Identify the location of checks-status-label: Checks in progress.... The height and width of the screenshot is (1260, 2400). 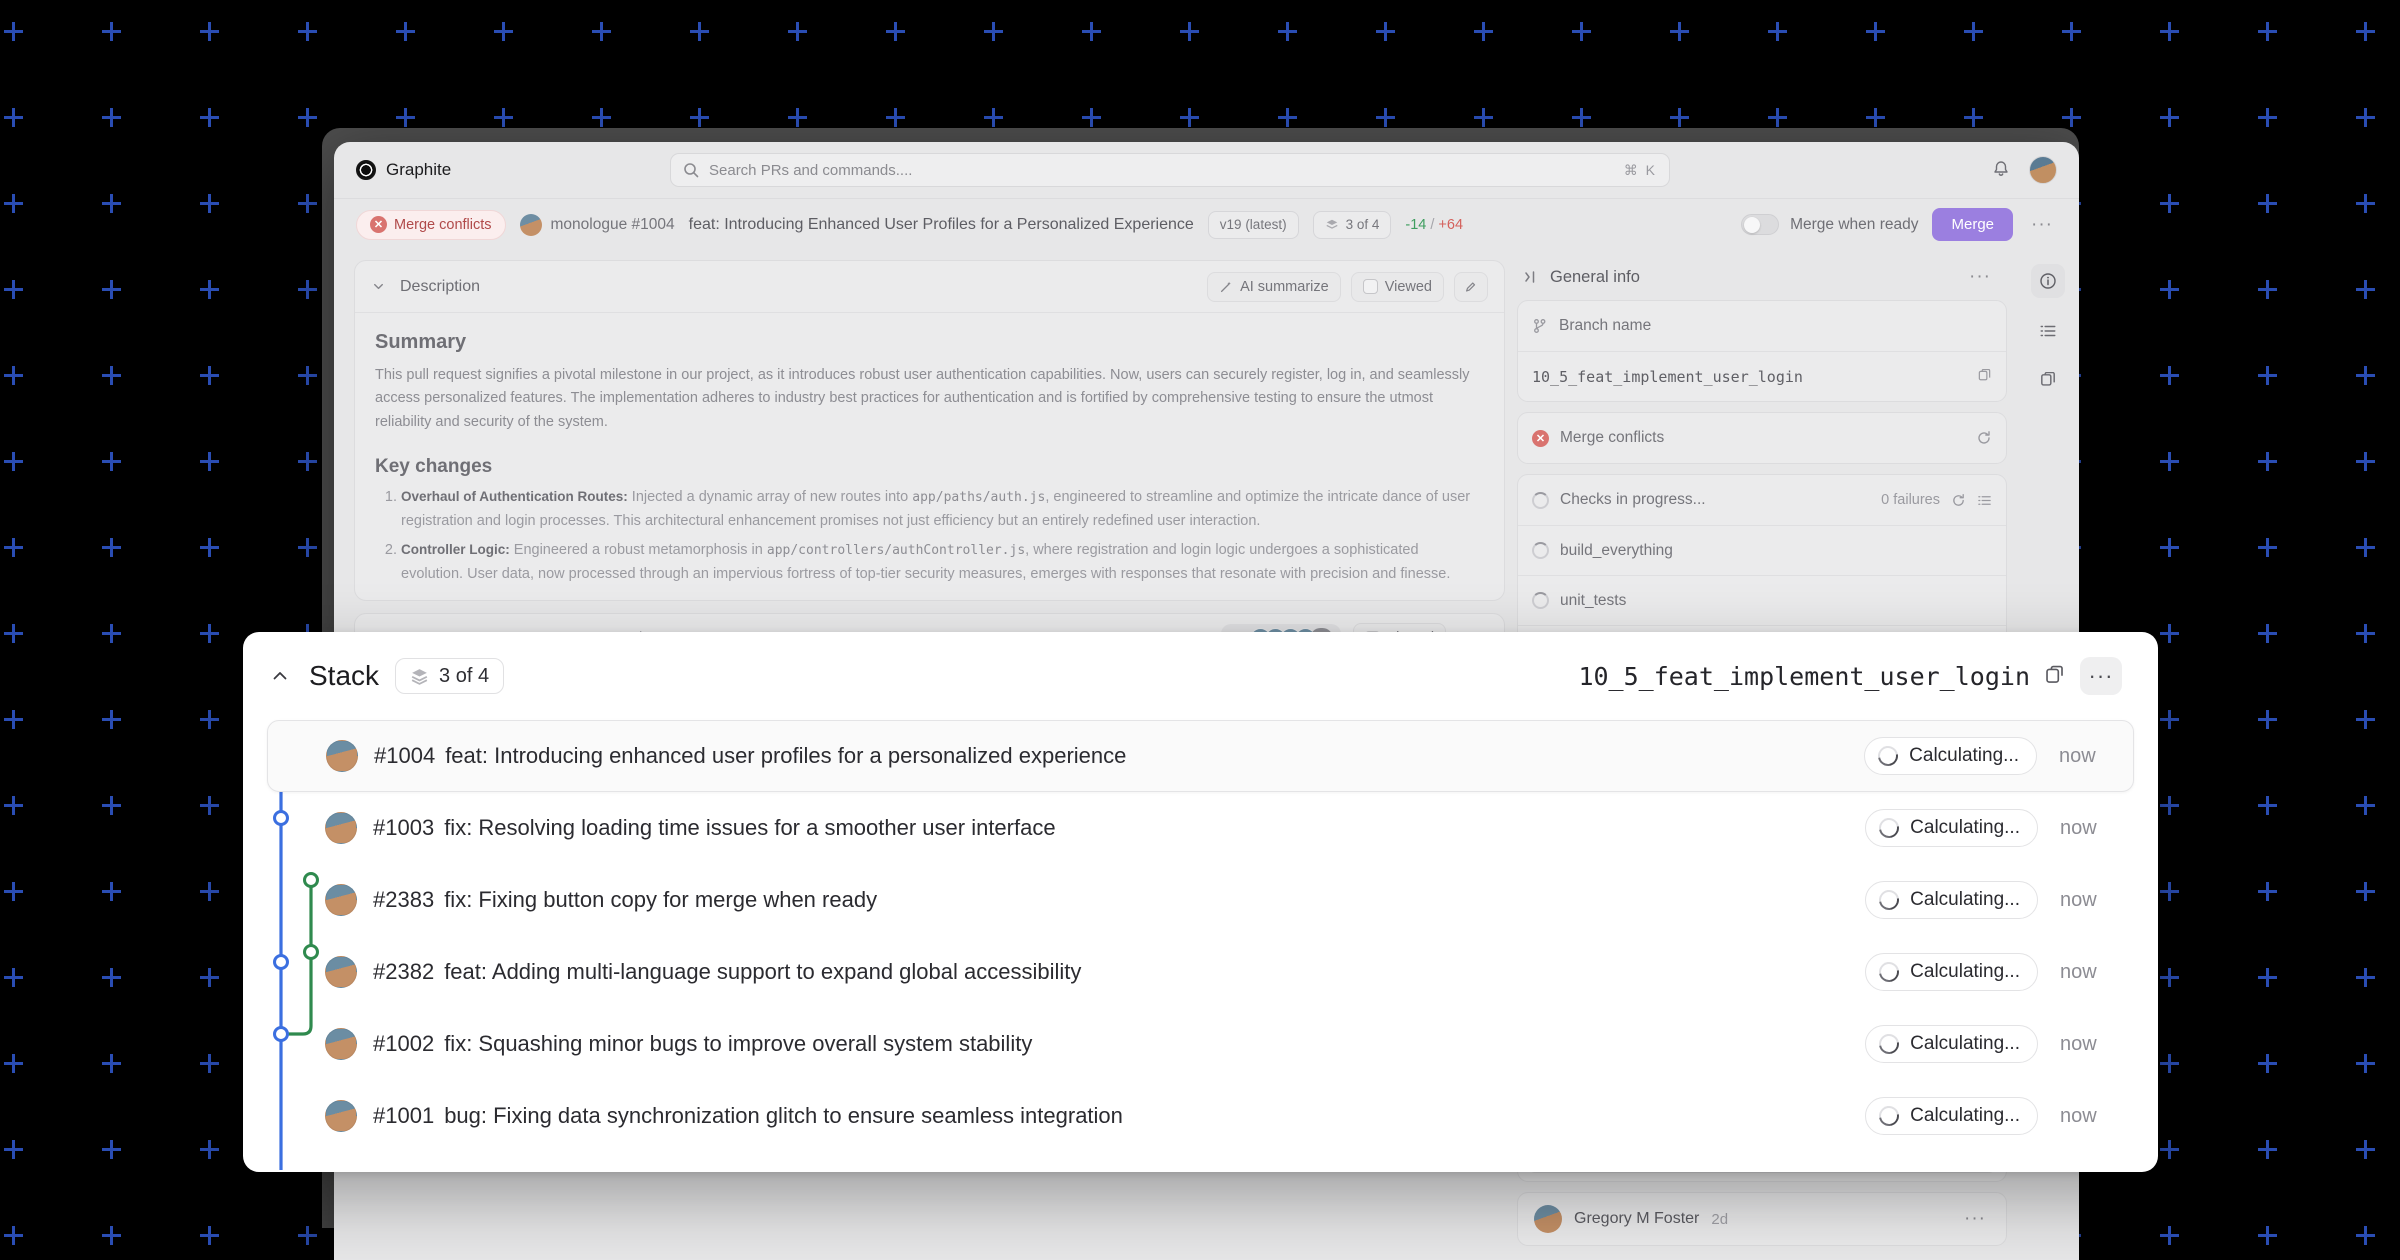
(1633, 499).